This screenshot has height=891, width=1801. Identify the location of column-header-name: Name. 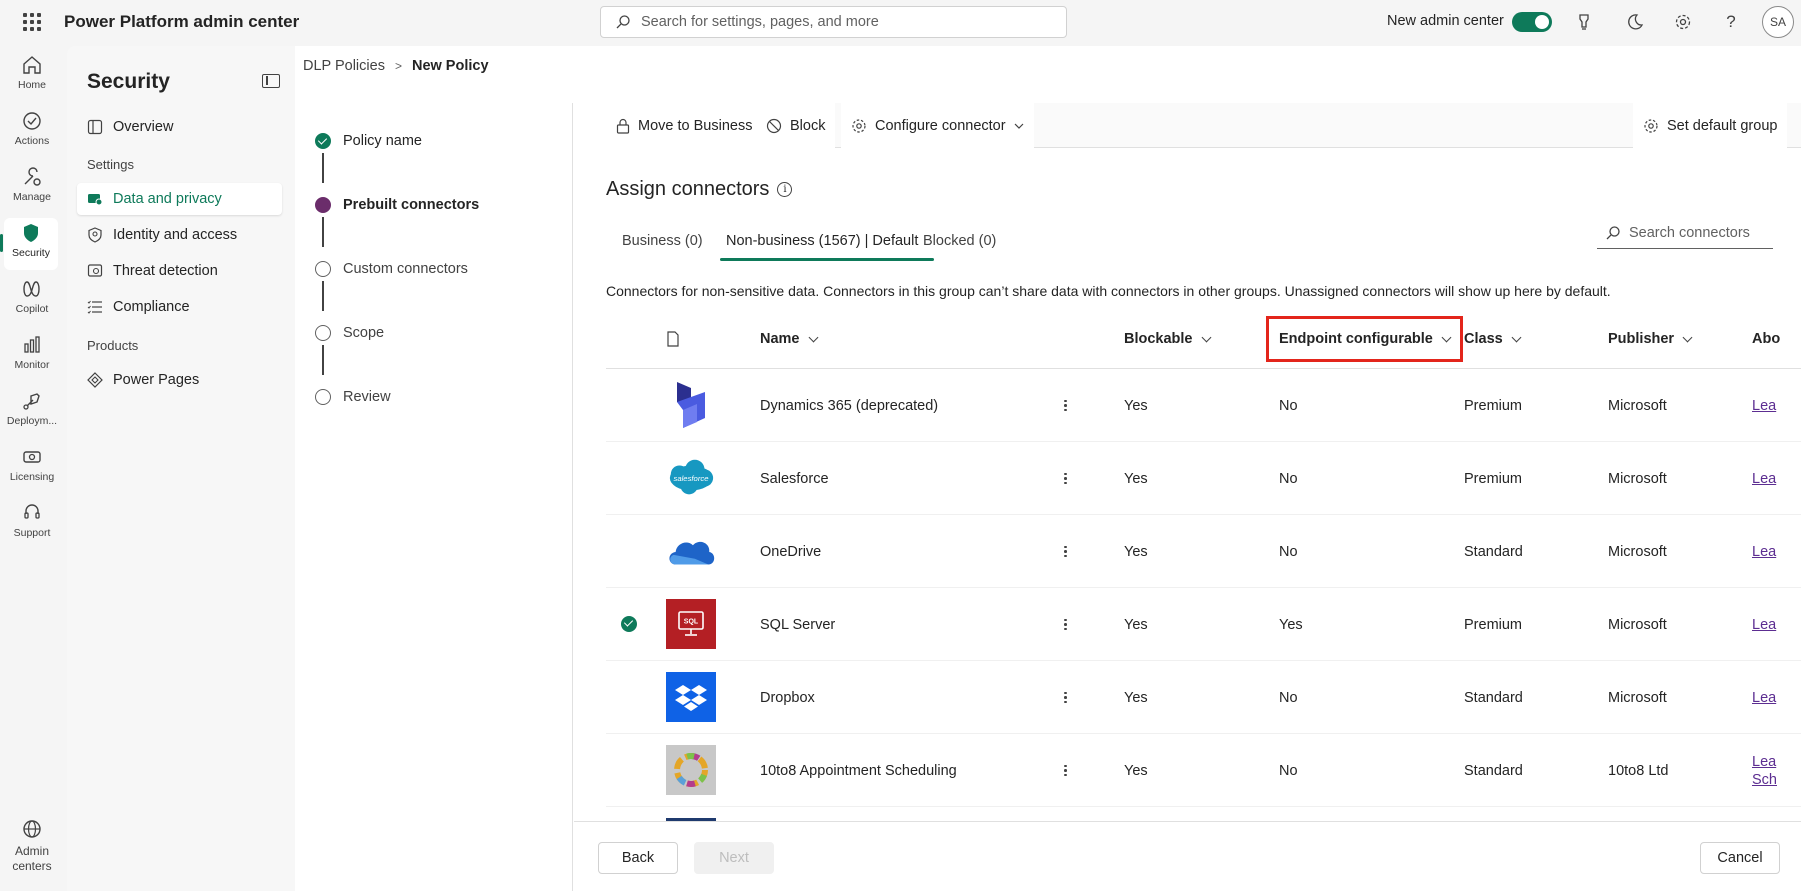
(789, 339).